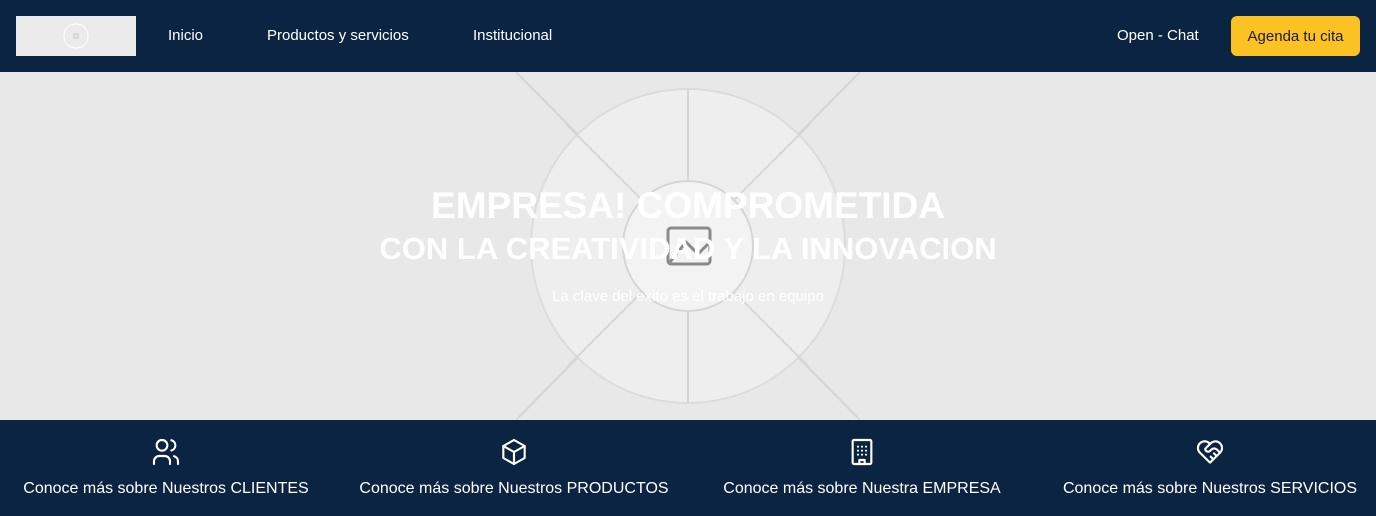  What do you see at coordinates (1210, 452) in the screenshot?
I see `heart-handshake-icon` at bounding box center [1210, 452].